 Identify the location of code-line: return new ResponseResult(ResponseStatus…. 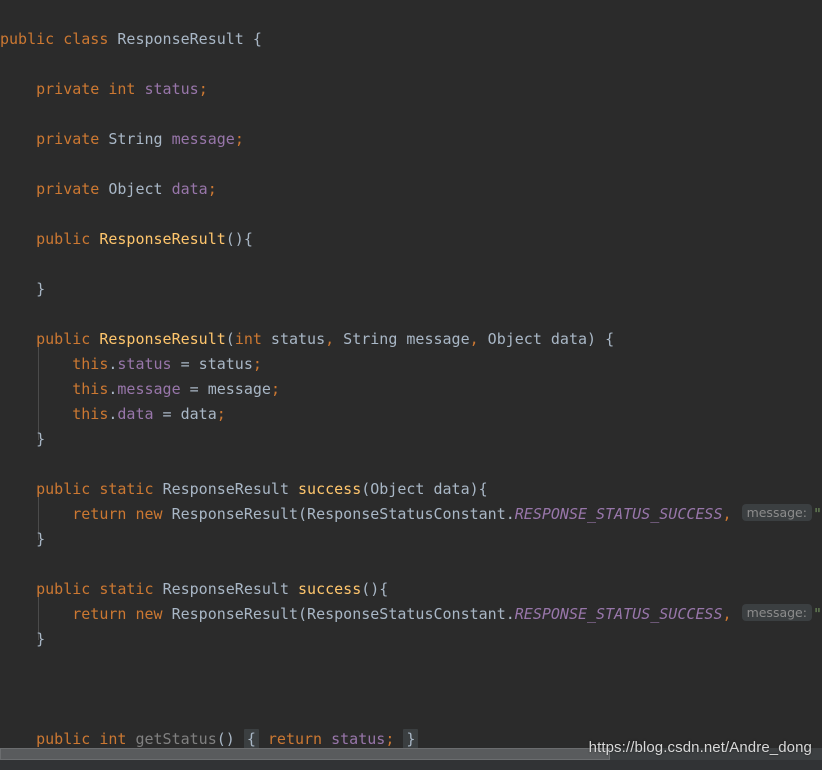
(411, 514).